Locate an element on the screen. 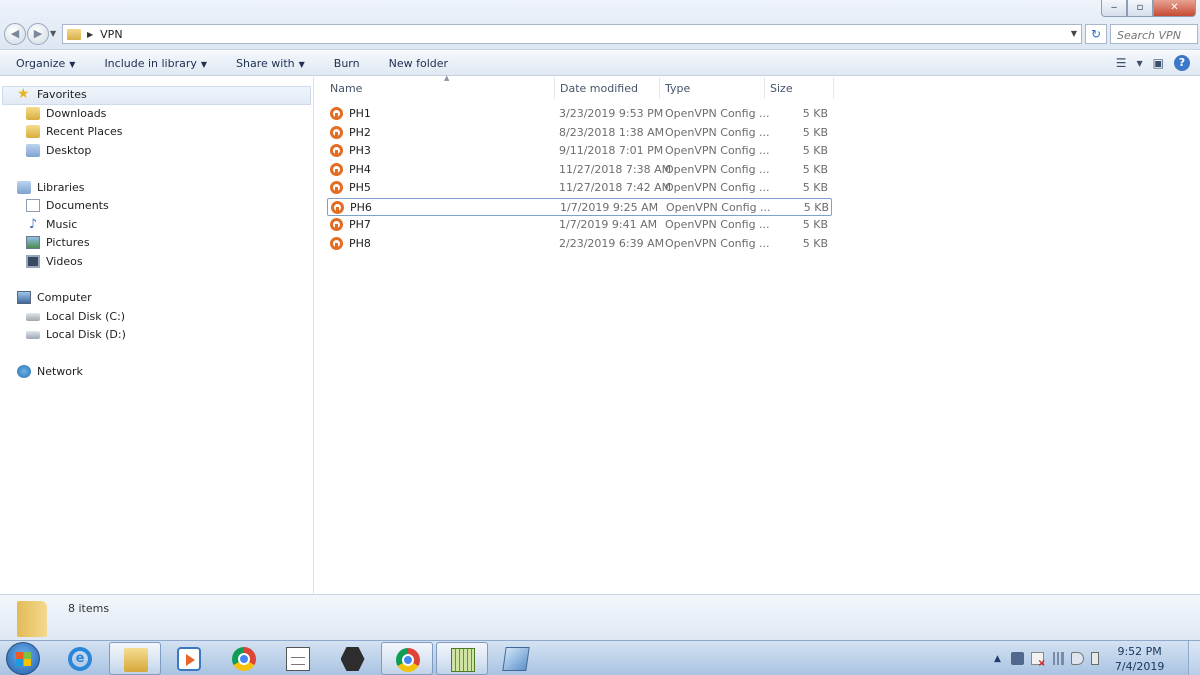 This screenshot has width=1200, height=675. help-icon: ? is located at coordinates (1182, 63).